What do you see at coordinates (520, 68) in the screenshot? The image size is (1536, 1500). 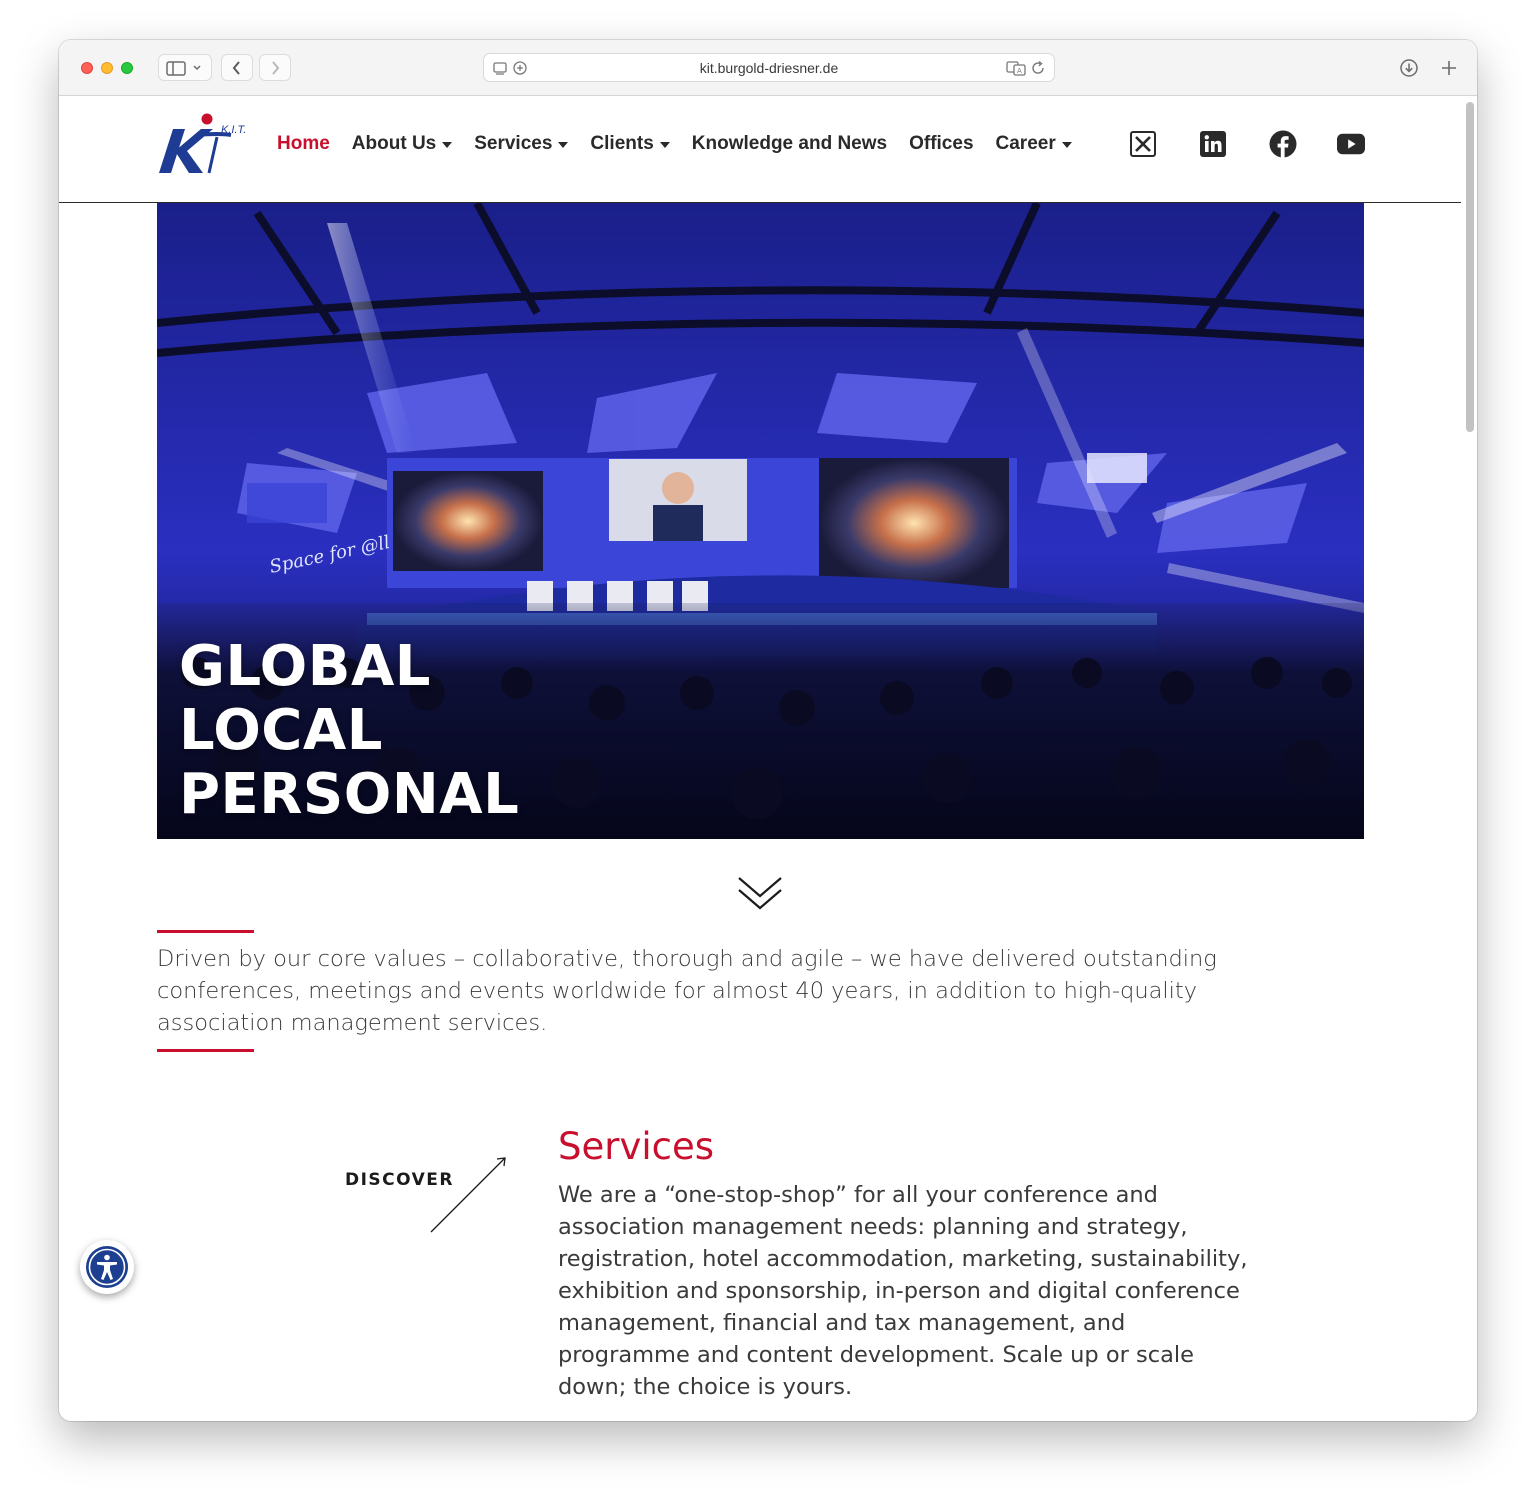 I see `extensions-icon` at bounding box center [520, 68].